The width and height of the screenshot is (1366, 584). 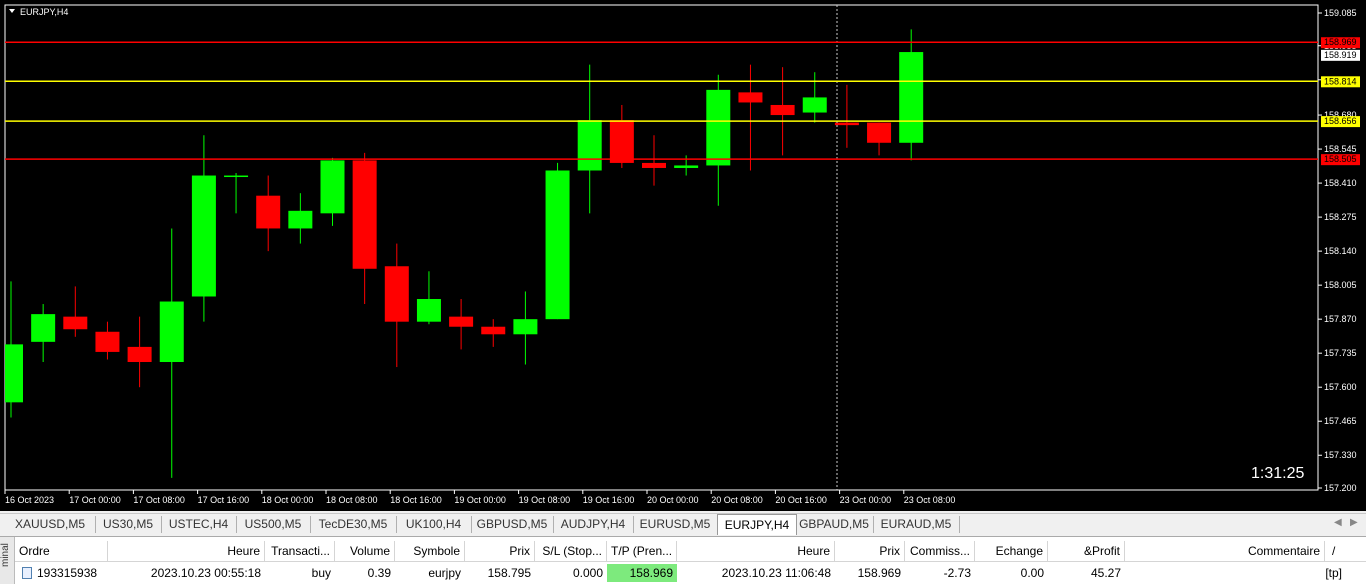 What do you see at coordinates (288, 500) in the screenshot?
I see `time-axis-label: 18 Oct 00:00` at bounding box center [288, 500].